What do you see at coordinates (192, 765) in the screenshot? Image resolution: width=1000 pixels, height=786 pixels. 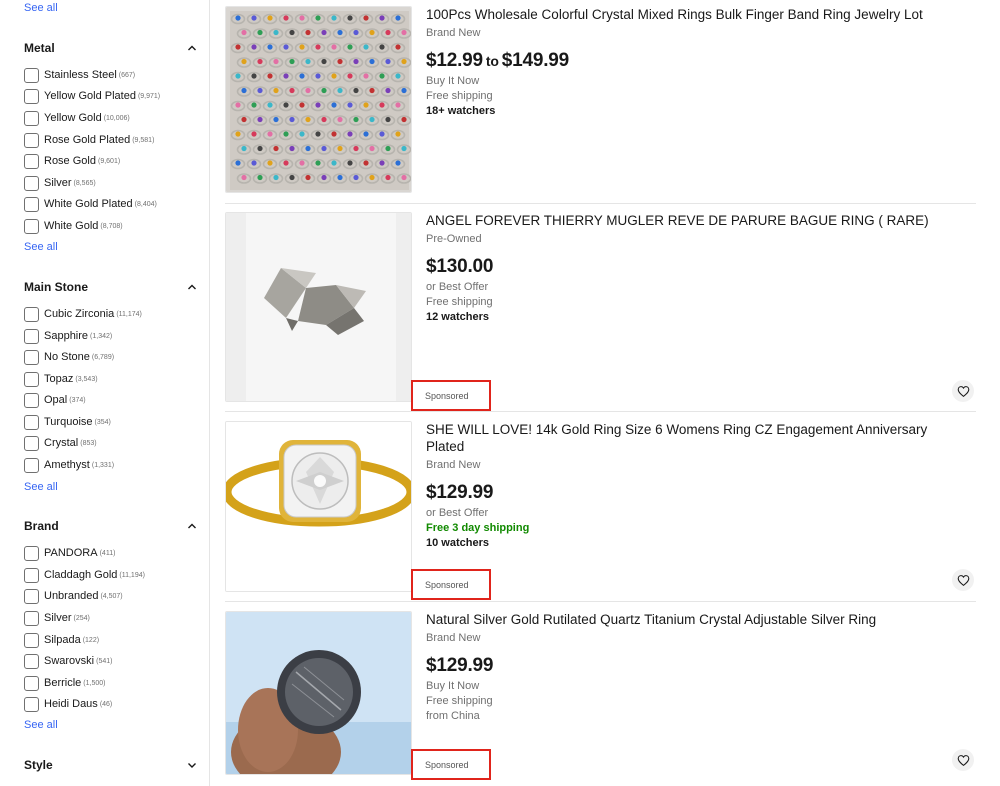 I see `chevron-down-icon` at bounding box center [192, 765].